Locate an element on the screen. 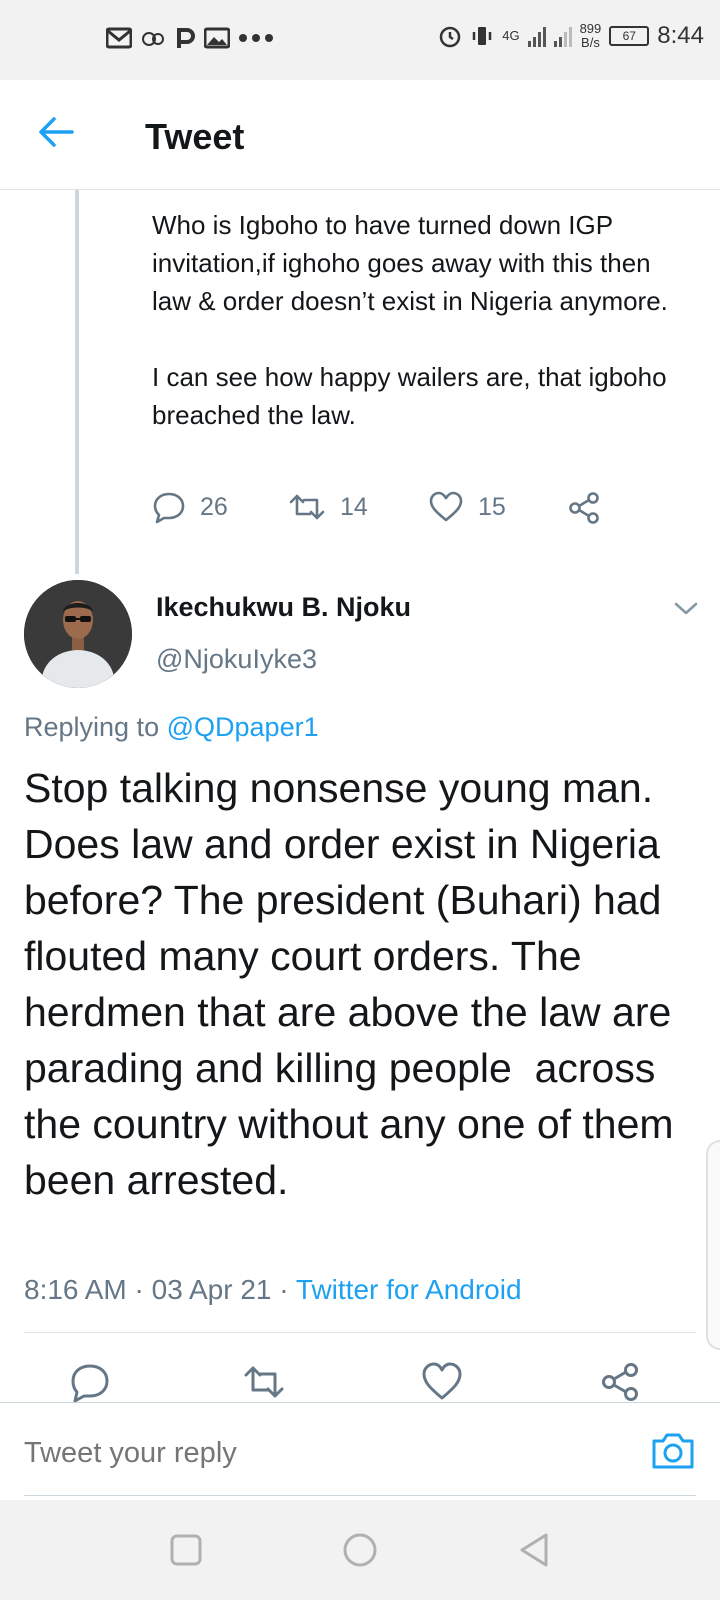  clock: 8:44 is located at coordinates (680, 35).